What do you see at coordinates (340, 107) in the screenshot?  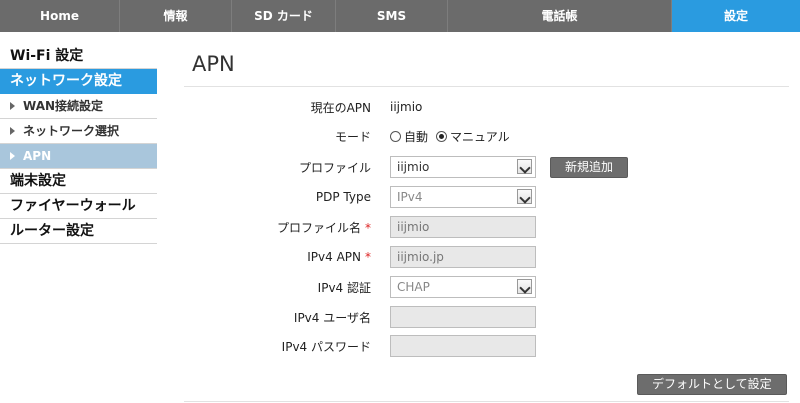 I see `current-apn-label: 現在のAPN` at bounding box center [340, 107].